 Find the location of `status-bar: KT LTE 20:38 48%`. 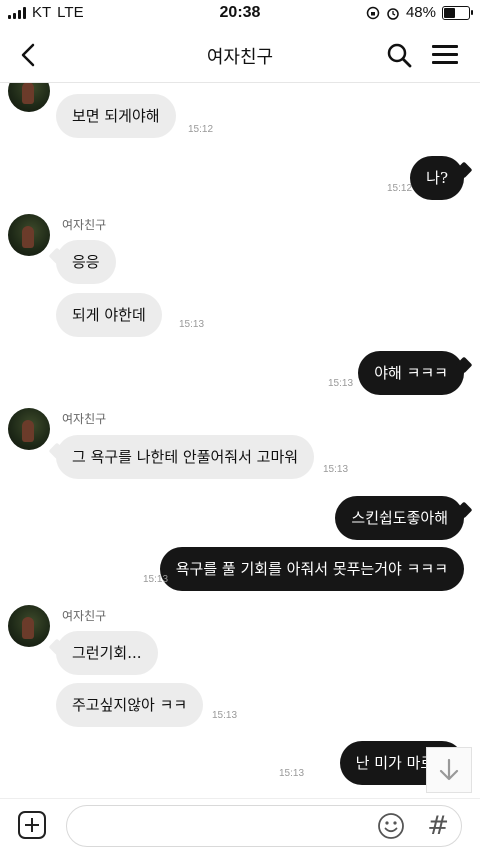

status-bar: KT LTE 20:38 48% is located at coordinates (240, 14).